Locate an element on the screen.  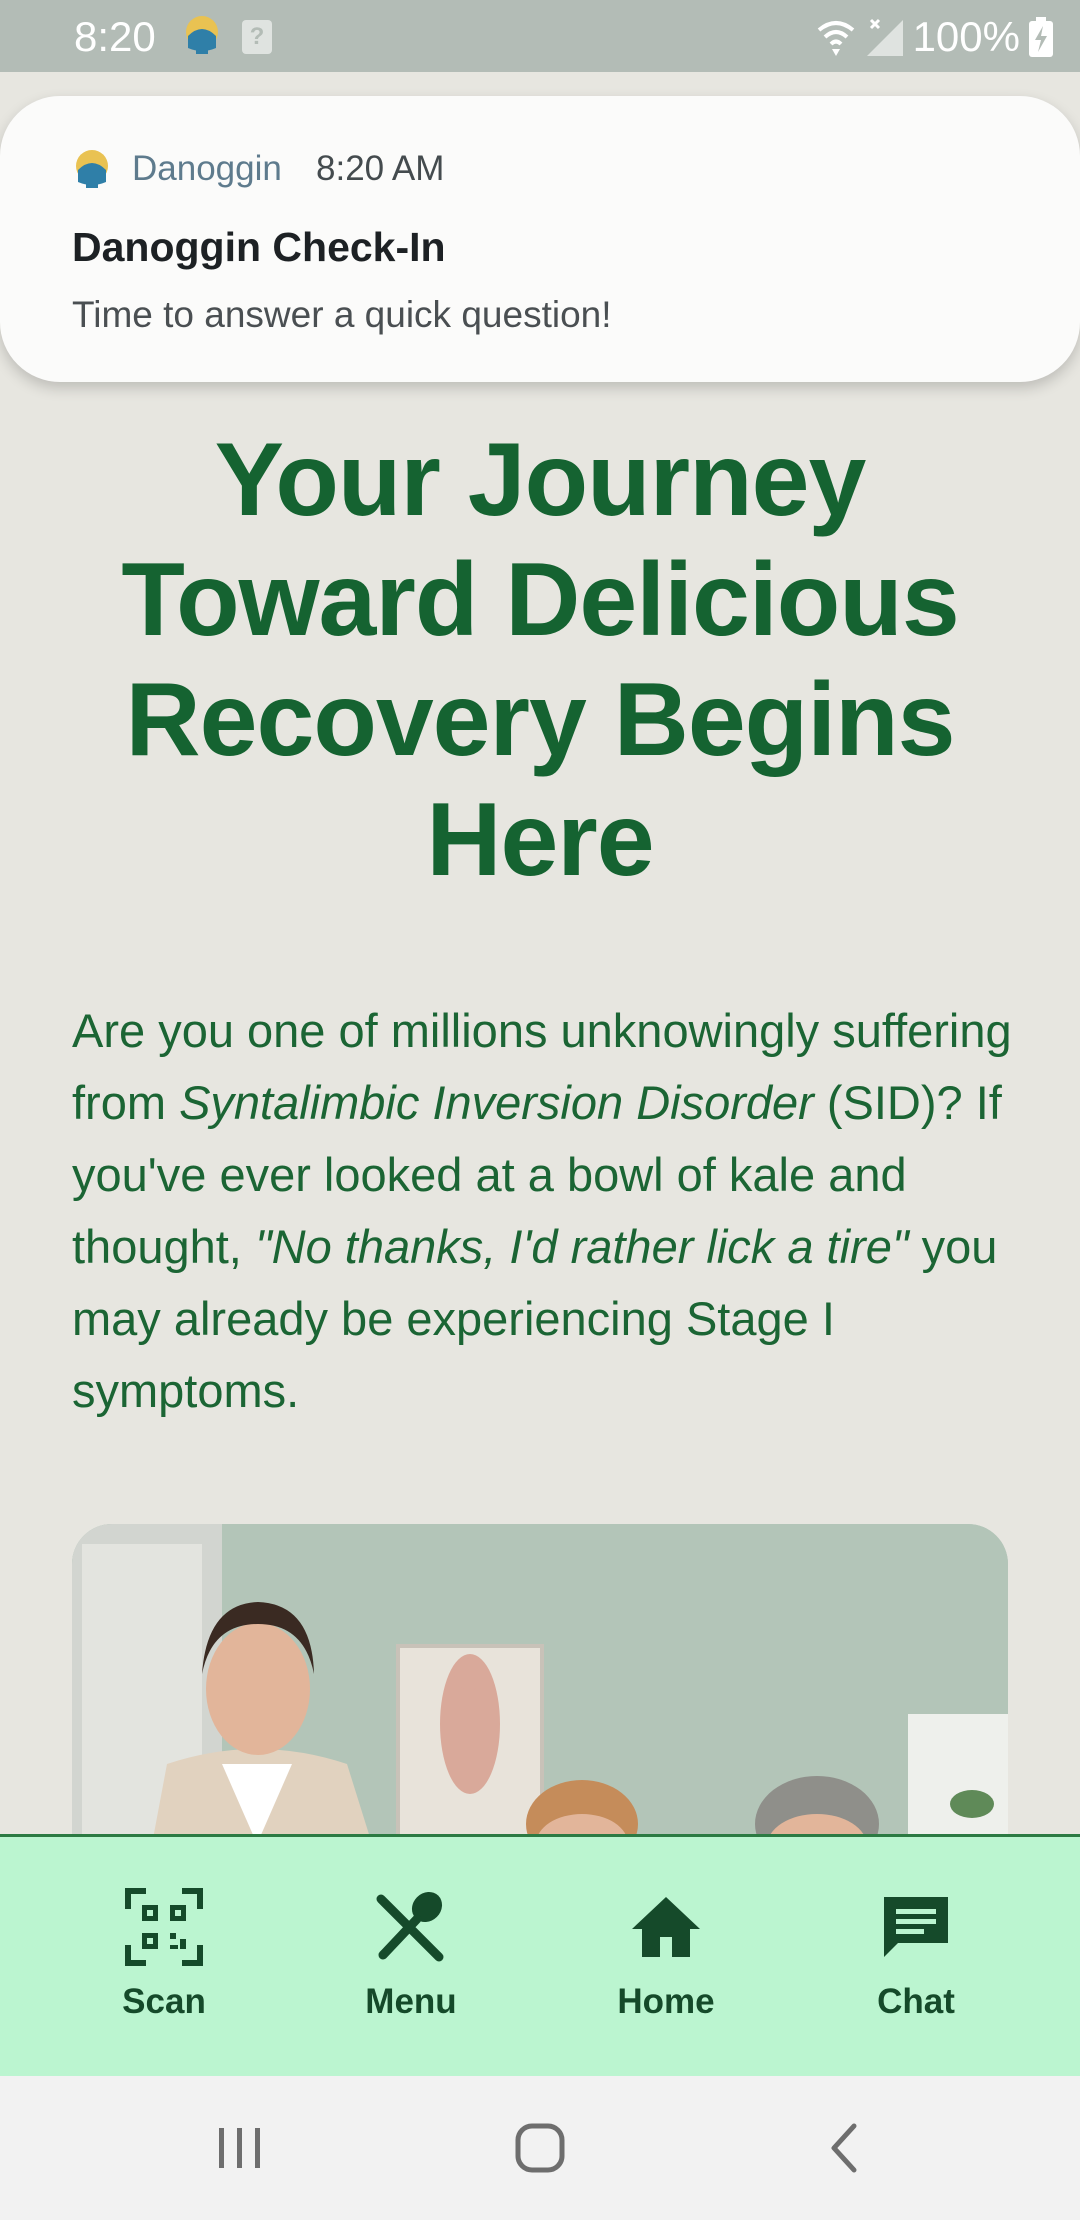
back-icon is located at coordinates (846, 2148).